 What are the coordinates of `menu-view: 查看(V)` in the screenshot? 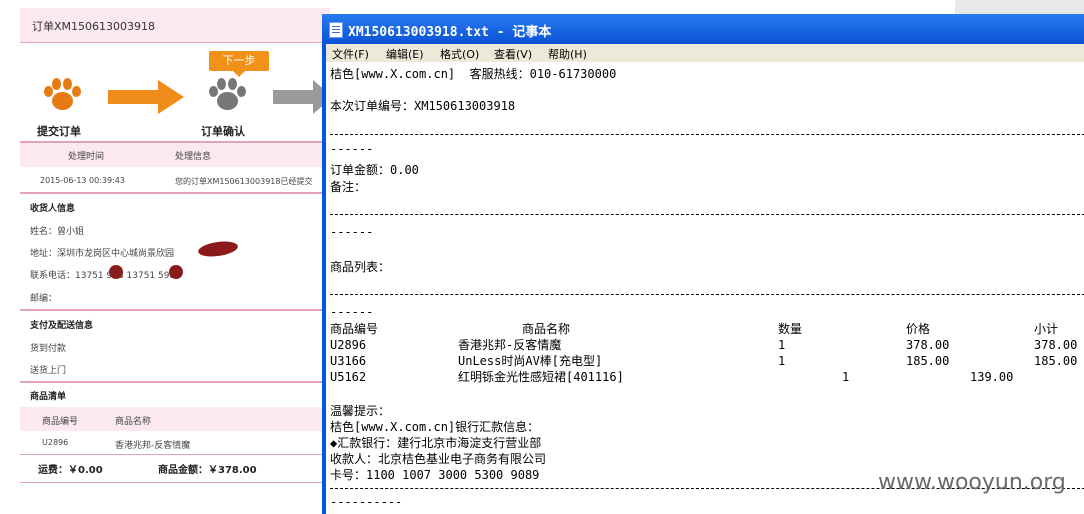 It's located at (513, 54).